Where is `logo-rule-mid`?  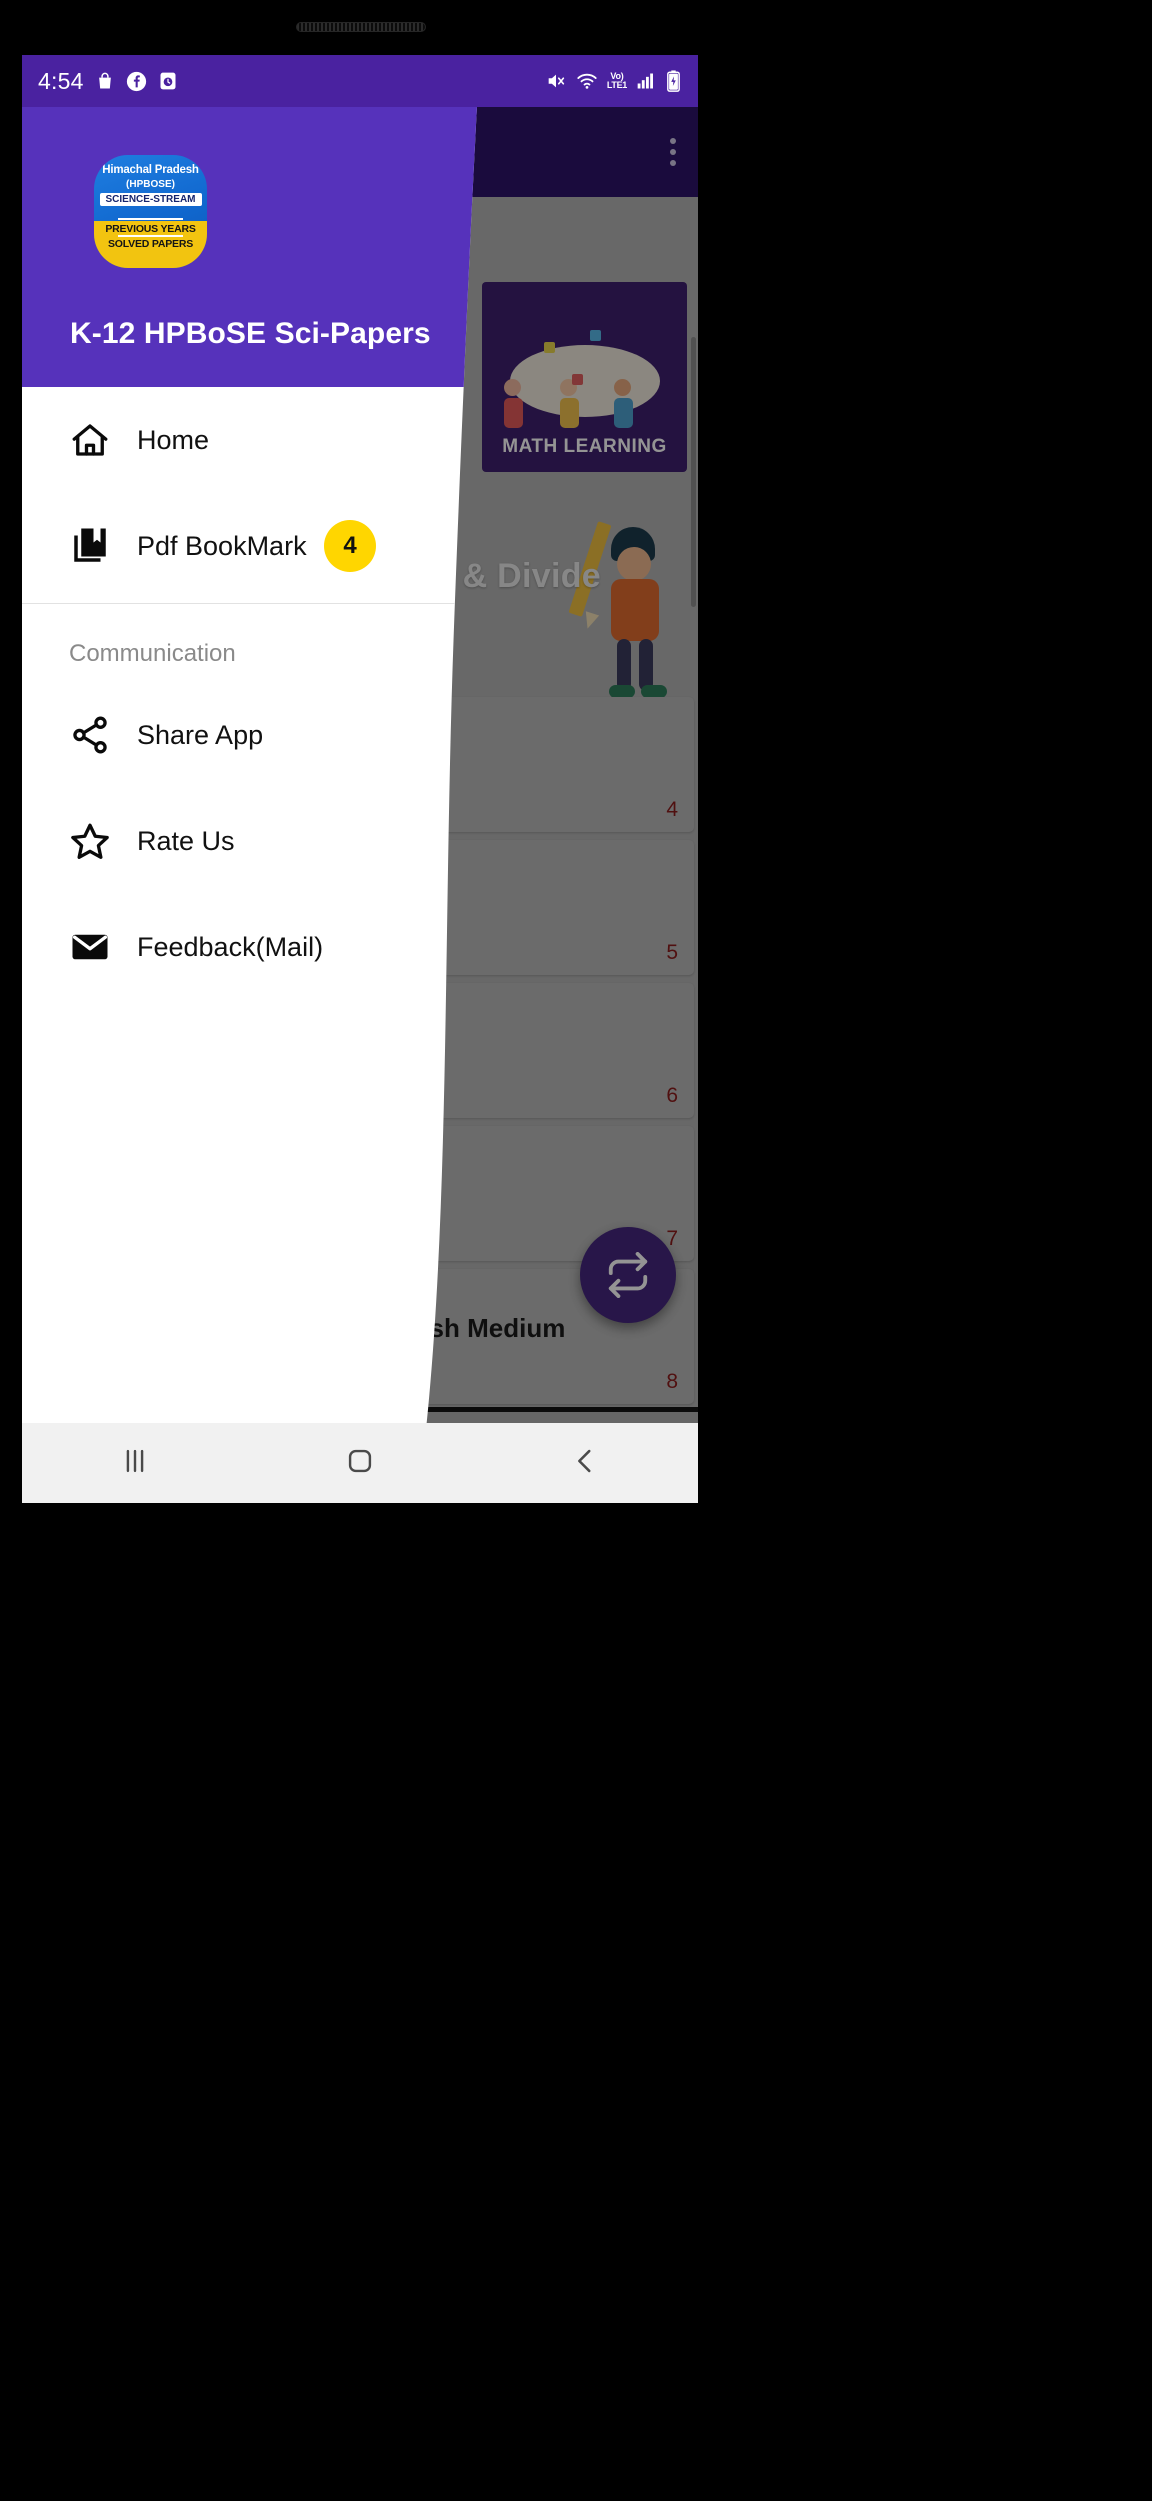
logo-rule-mid is located at coordinates (150, 236).